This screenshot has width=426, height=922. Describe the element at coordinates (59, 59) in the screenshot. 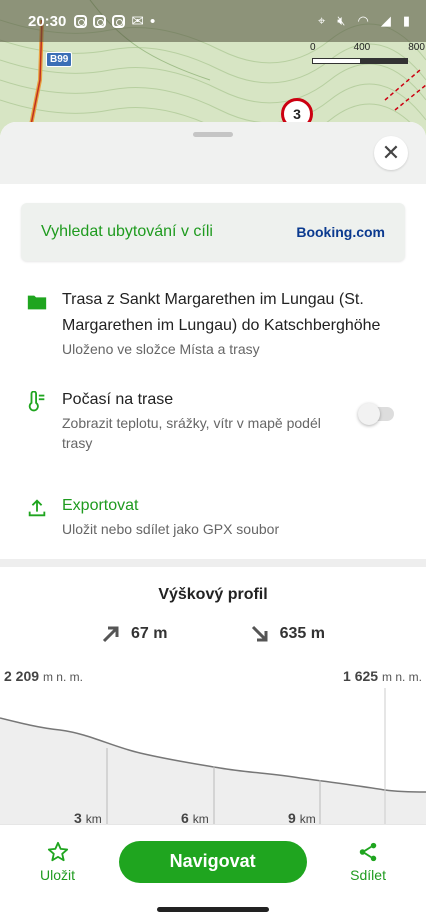

I see `road-label: B99` at that location.